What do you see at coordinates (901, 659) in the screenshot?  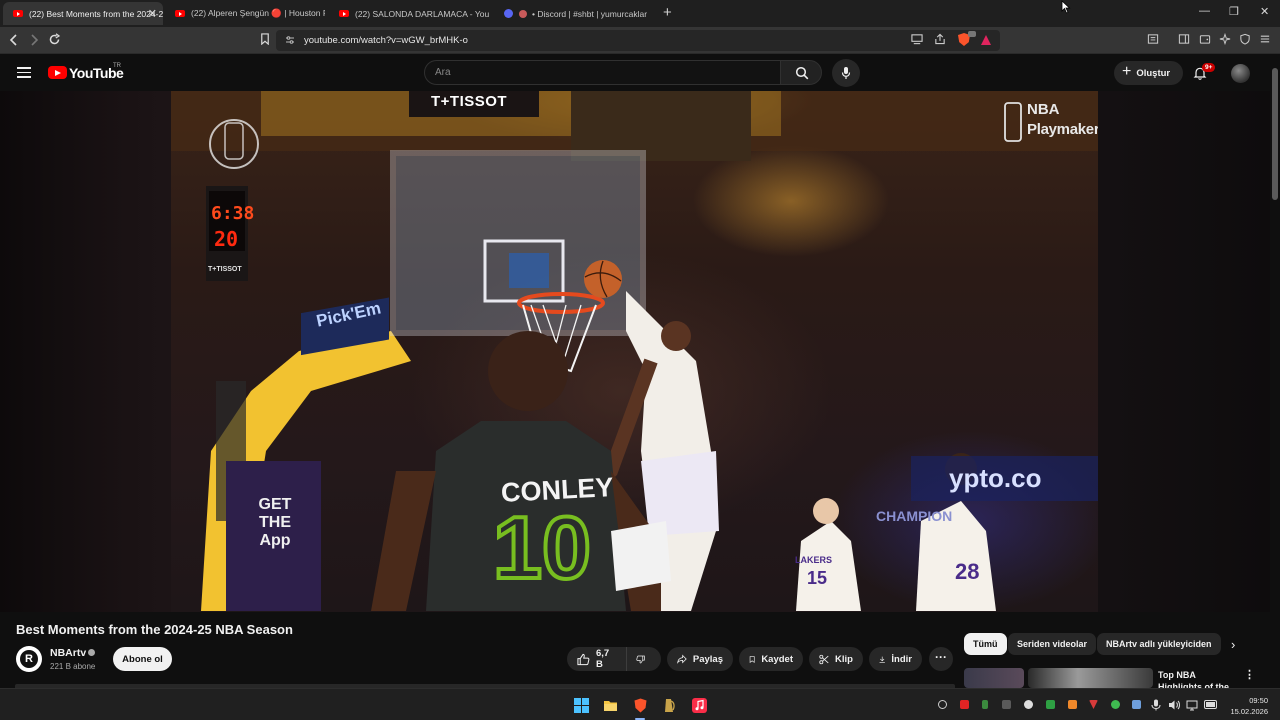 I see `download-label: İndir` at bounding box center [901, 659].